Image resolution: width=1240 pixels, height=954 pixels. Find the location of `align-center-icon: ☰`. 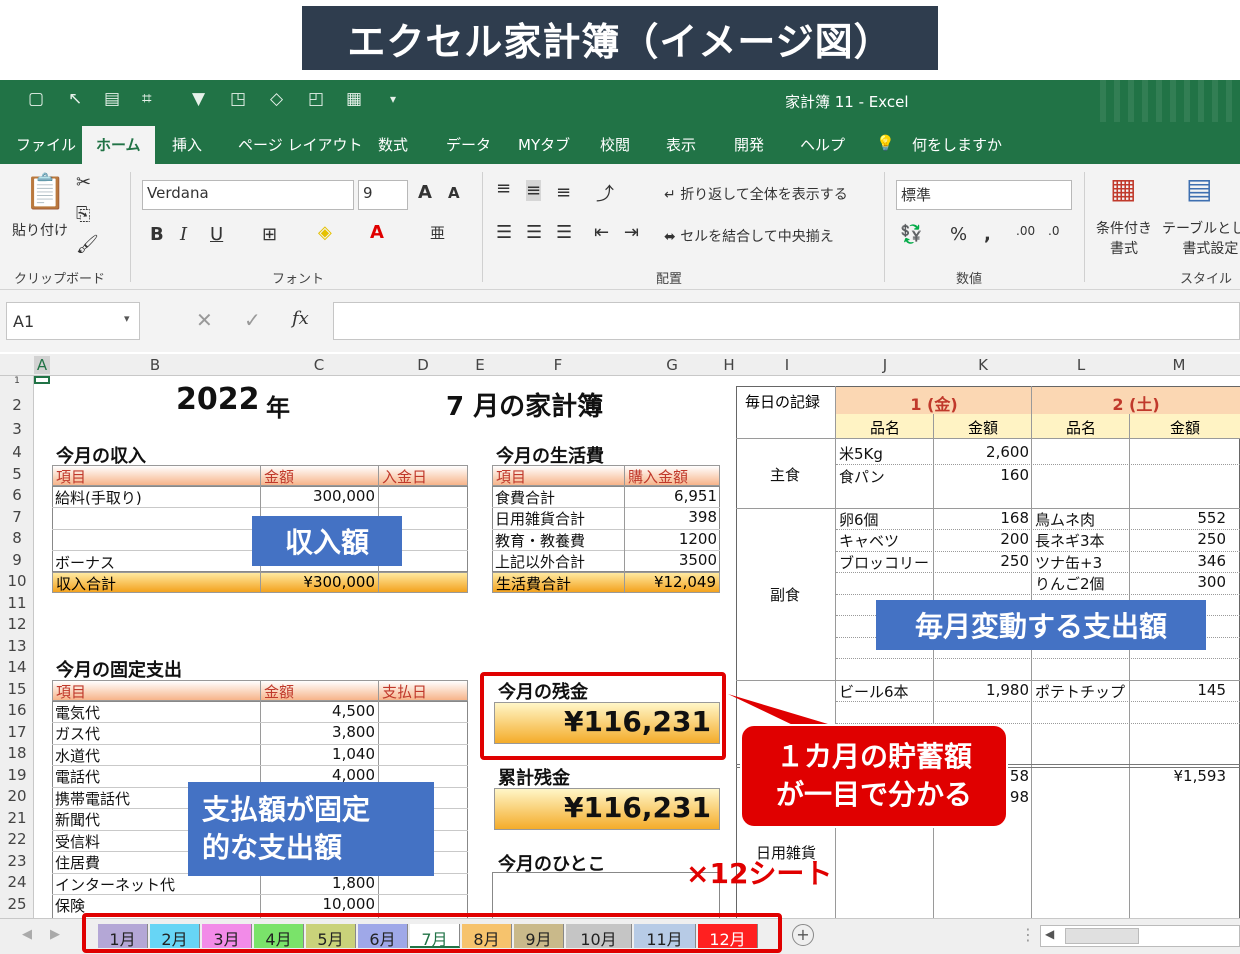

align-center-icon: ☰ is located at coordinates (534, 232).